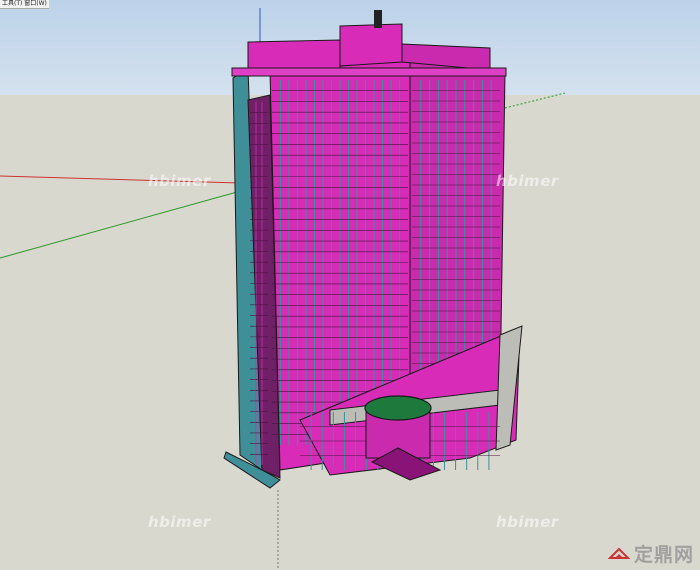  I want to click on crown-center-block, so click(371, 45).